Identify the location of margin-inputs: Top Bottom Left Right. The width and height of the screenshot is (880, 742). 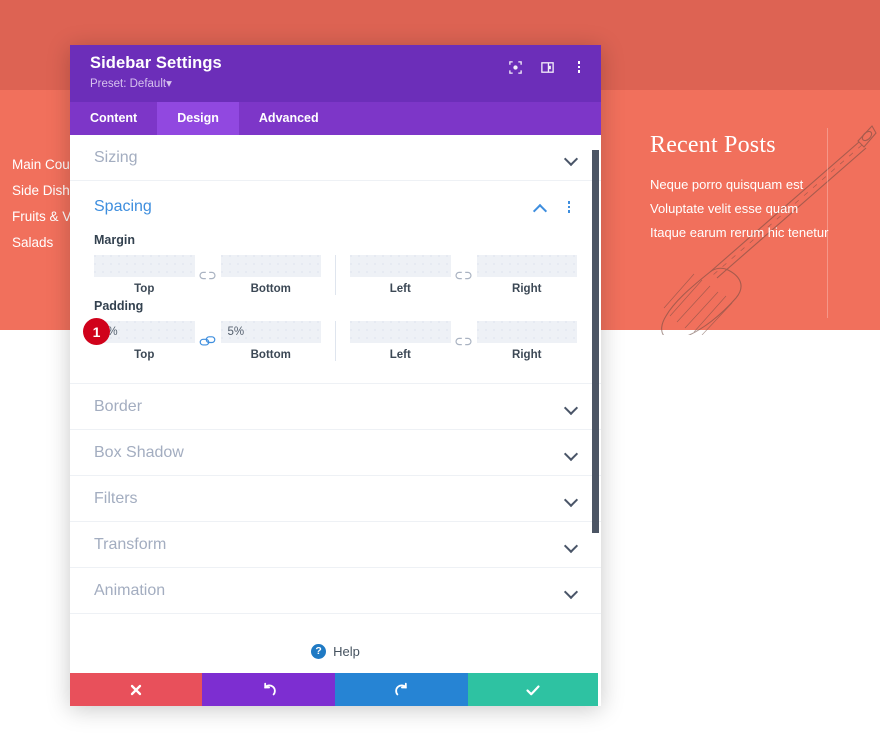
(335, 275).